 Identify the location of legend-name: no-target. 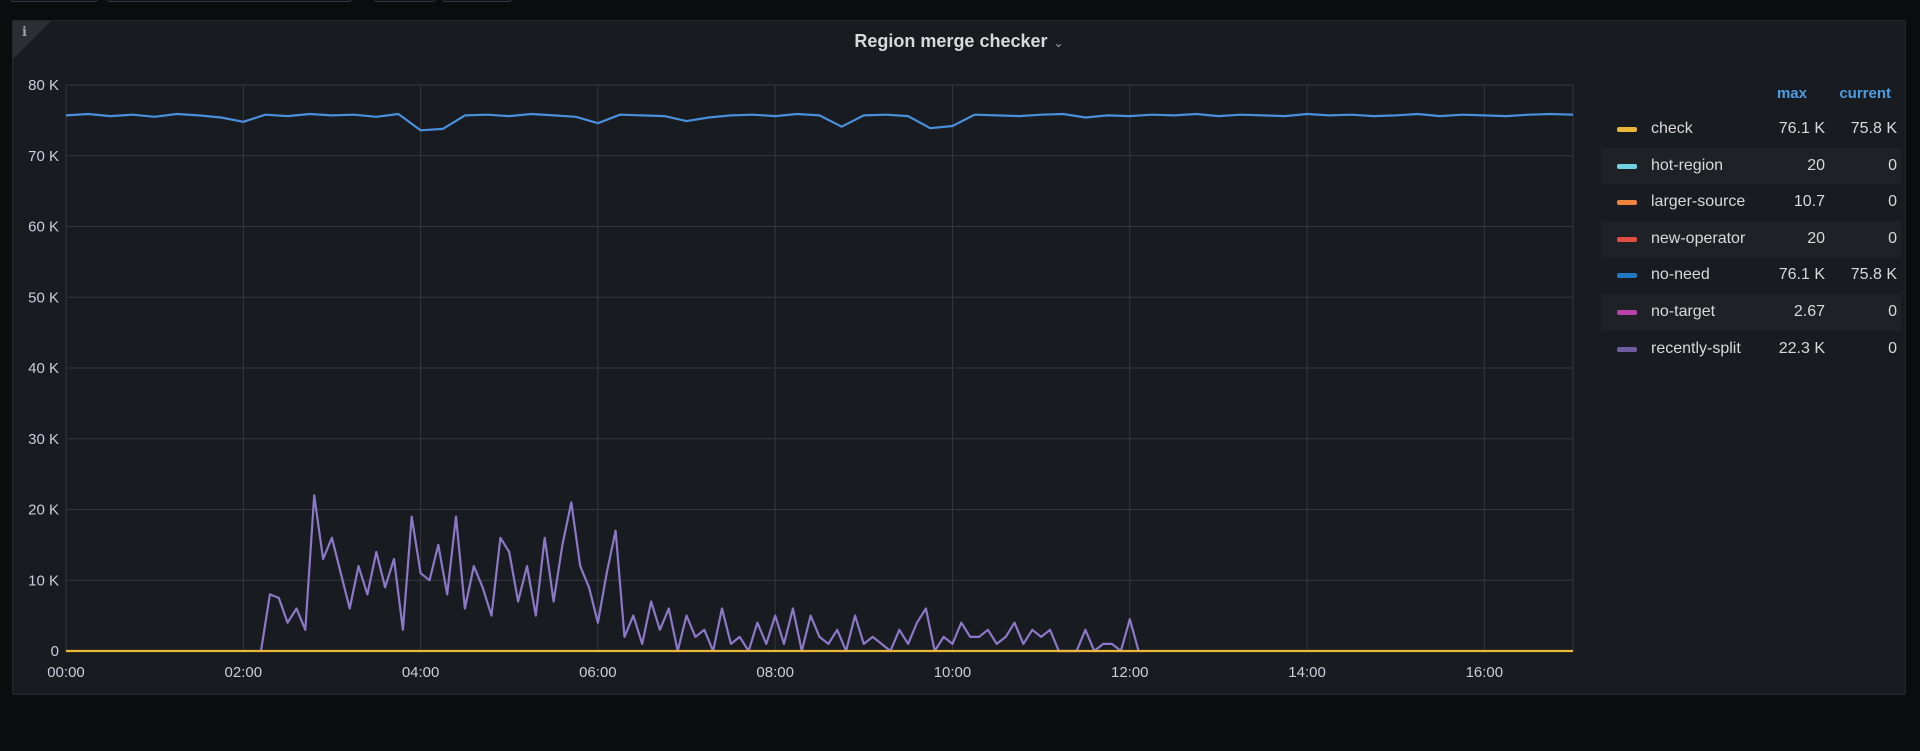
(1683, 311).